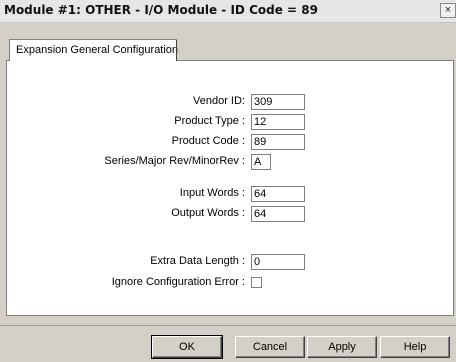  Describe the element at coordinates (219, 101) in the screenshot. I see `vendor-id-label: Vendor ID:` at that location.